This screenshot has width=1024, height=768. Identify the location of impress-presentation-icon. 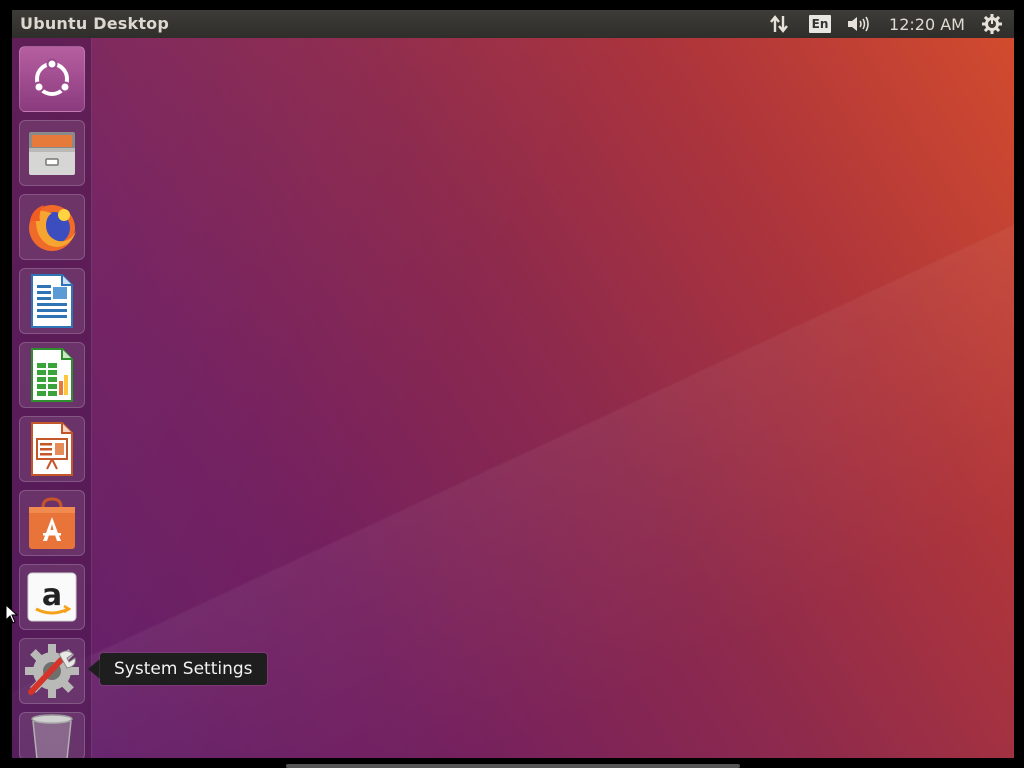
(52, 449).